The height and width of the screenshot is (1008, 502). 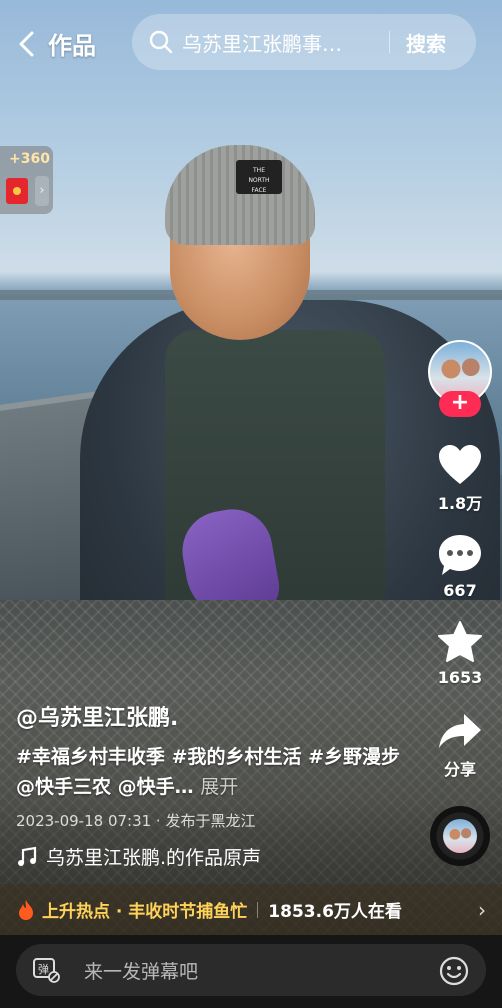 I want to click on svg-text: 弹, so click(x=43, y=969).